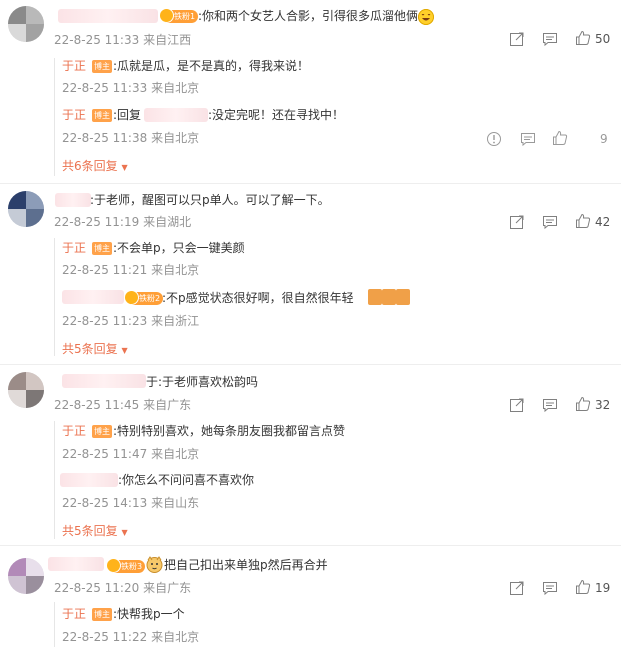  Describe the element at coordinates (126, 565) in the screenshot. I see `fan-badge: 铁粉3` at that location.